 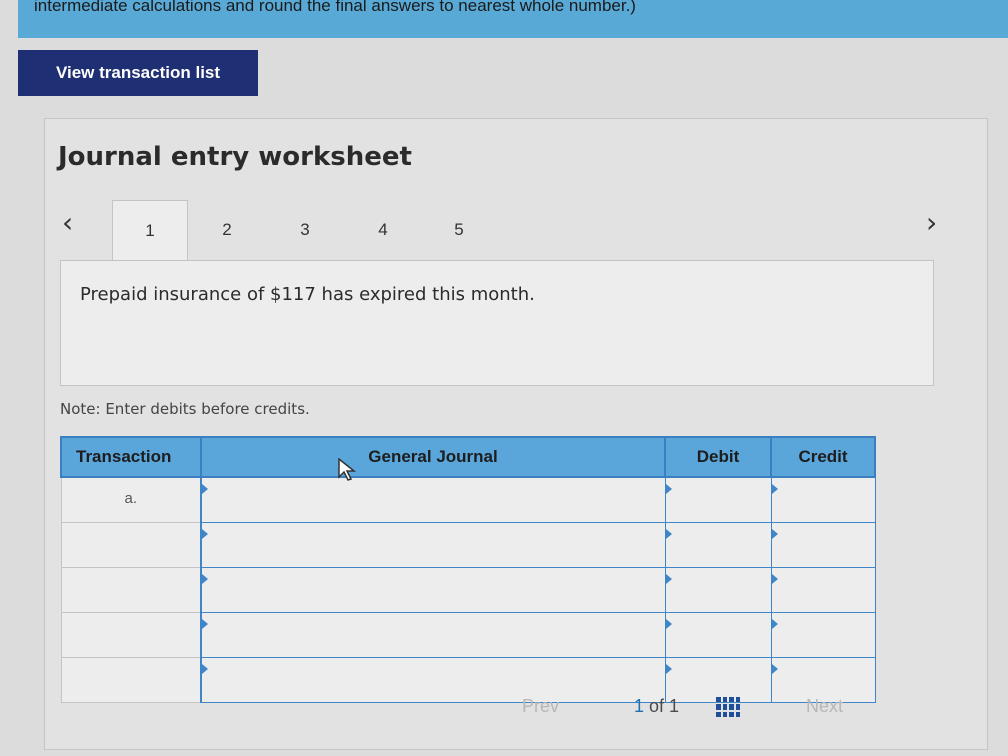 I want to click on header-transaction: Transaction, so click(x=131, y=457).